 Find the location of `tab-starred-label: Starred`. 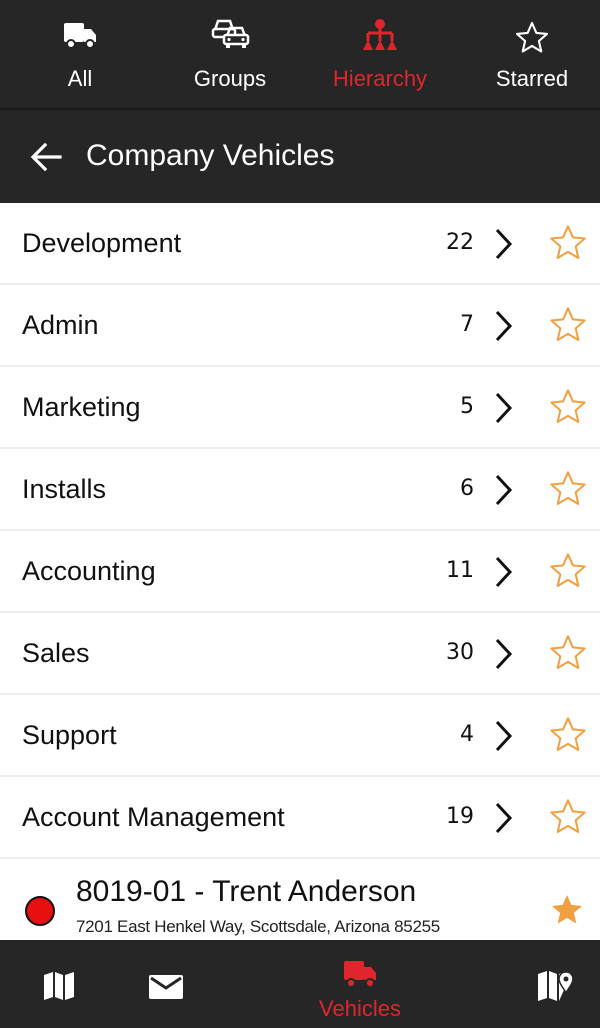

tab-starred-label: Starred is located at coordinates (532, 78).